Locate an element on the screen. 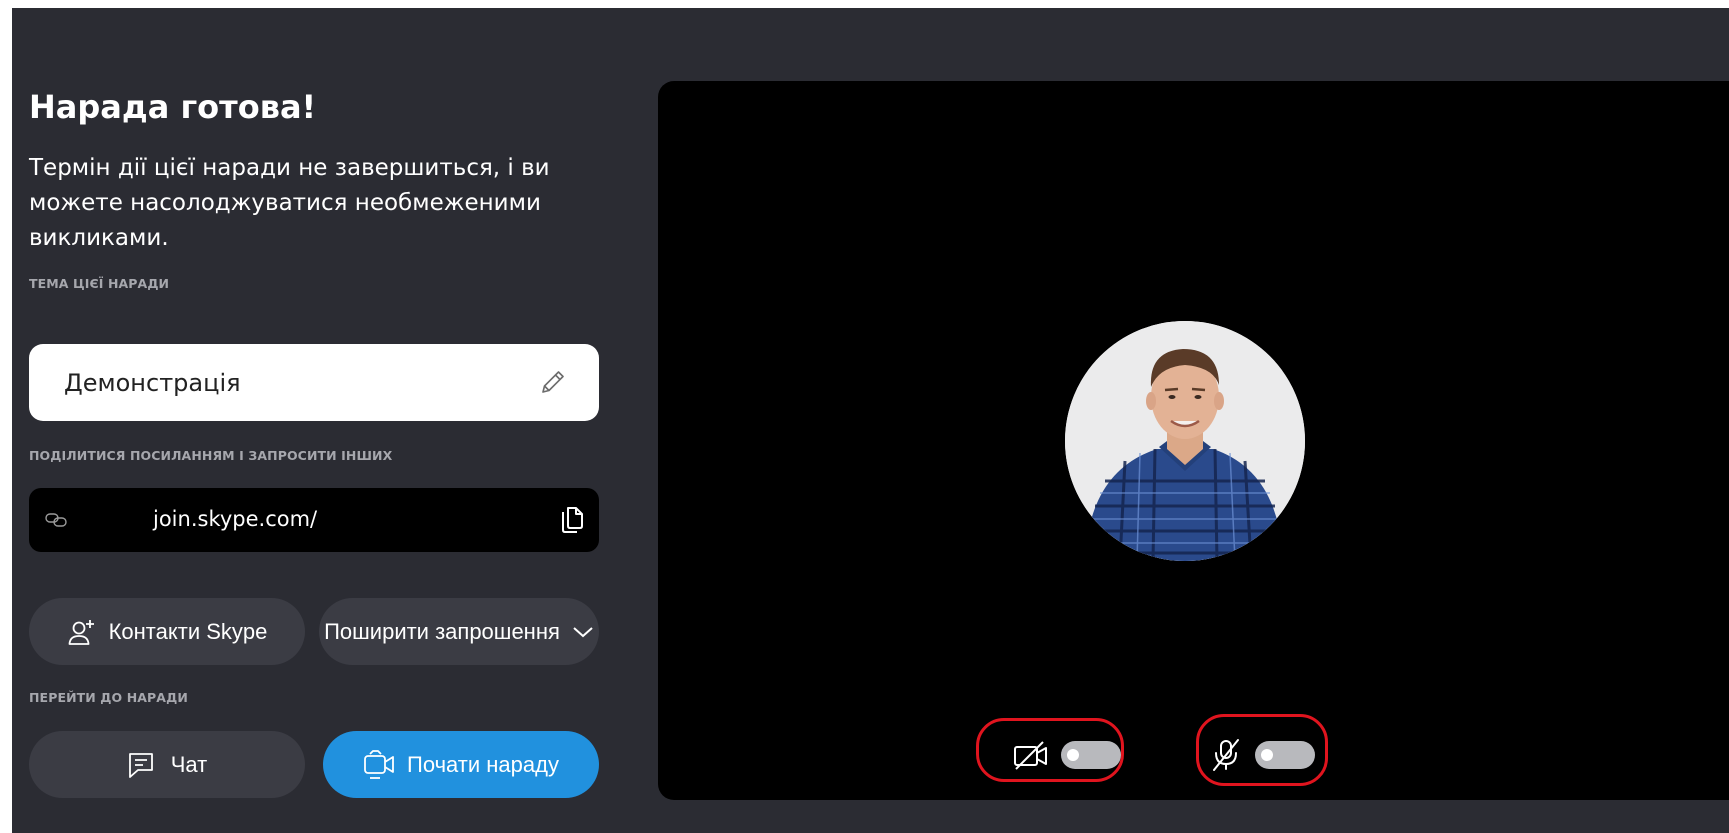 This screenshot has width=1729, height=833. mic-toggle-group is located at coordinates (1262, 755).